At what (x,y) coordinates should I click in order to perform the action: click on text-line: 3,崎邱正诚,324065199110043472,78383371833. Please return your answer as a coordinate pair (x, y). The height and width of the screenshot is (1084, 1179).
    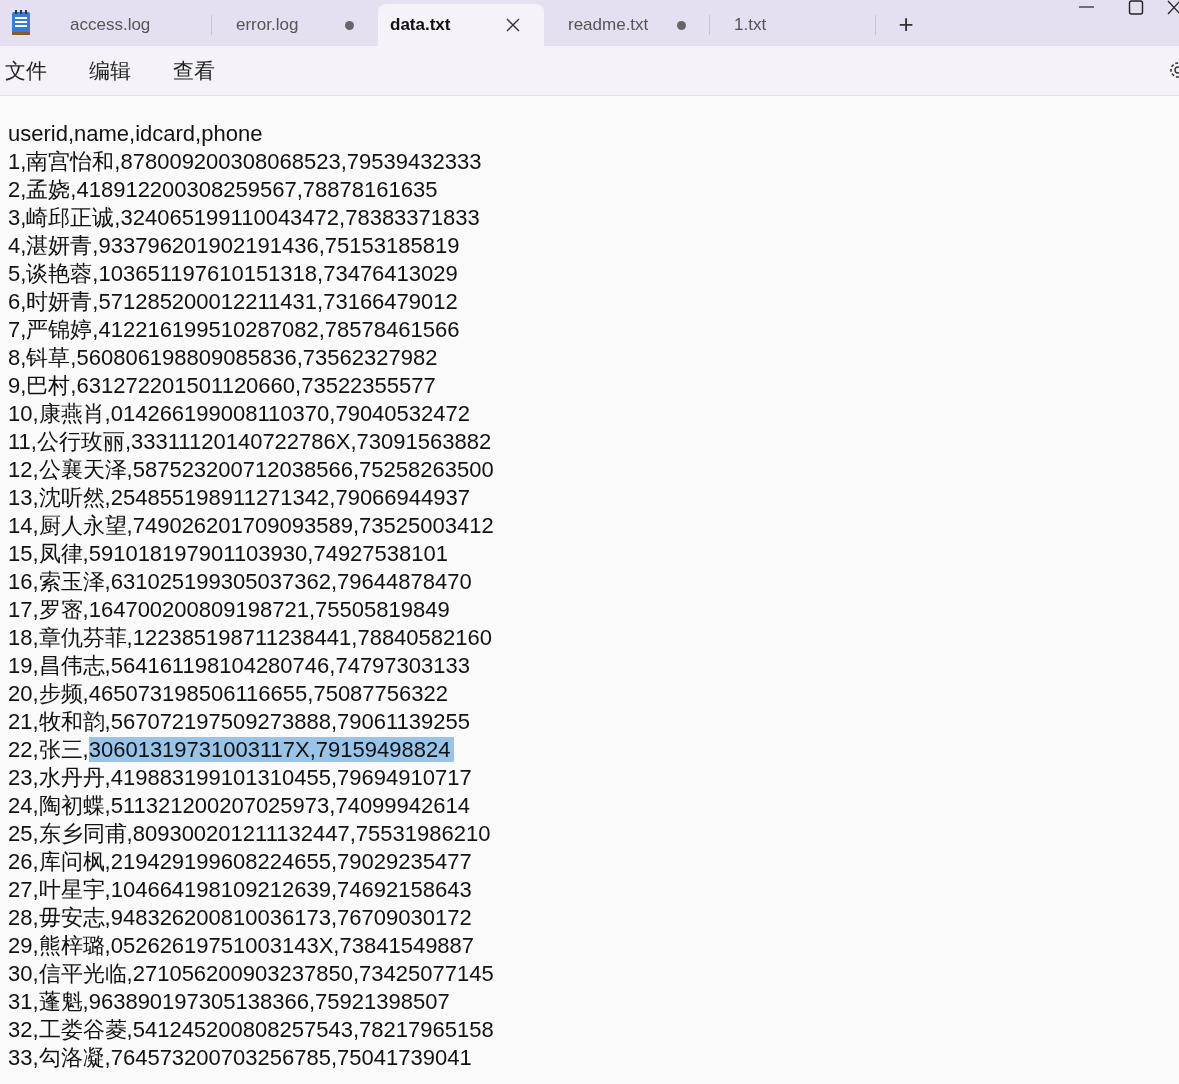
    Looking at the image, I should click on (244, 217).